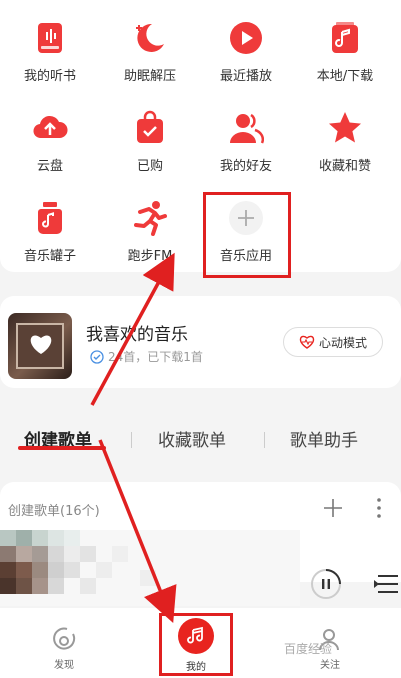 This screenshot has width=401, height=678. I want to click on moon-icon, so click(150, 37).